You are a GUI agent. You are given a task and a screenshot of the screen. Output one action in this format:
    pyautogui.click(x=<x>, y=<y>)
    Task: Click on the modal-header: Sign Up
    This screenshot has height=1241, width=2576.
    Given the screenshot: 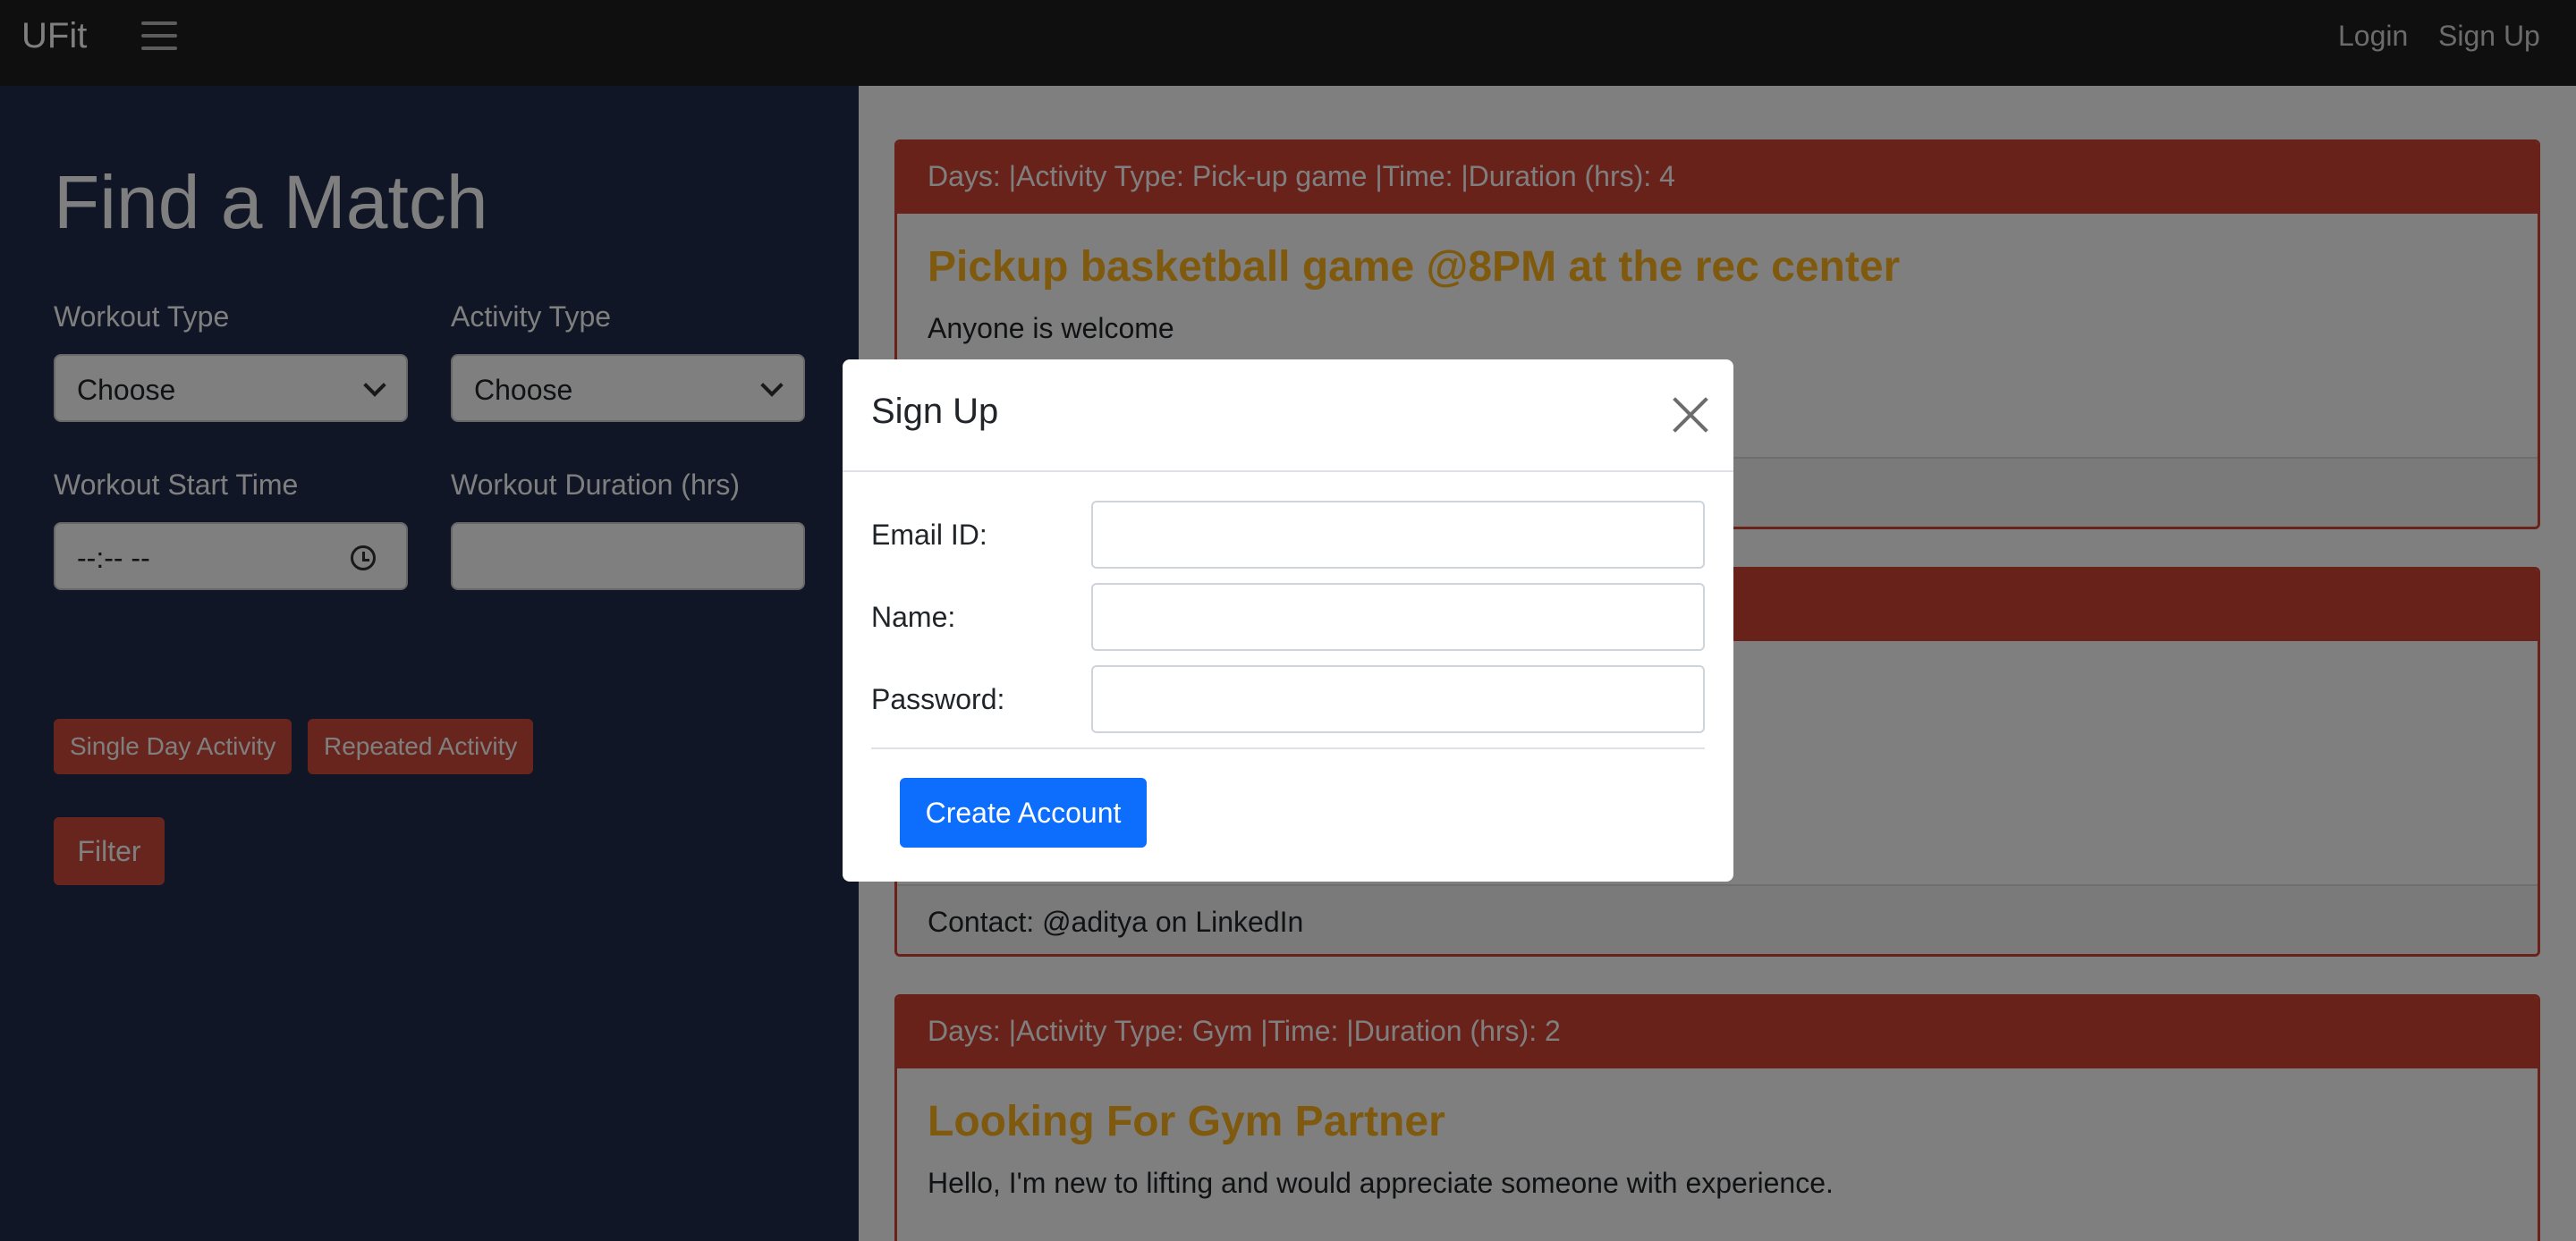 What is the action you would take?
    pyautogui.click(x=1288, y=415)
    